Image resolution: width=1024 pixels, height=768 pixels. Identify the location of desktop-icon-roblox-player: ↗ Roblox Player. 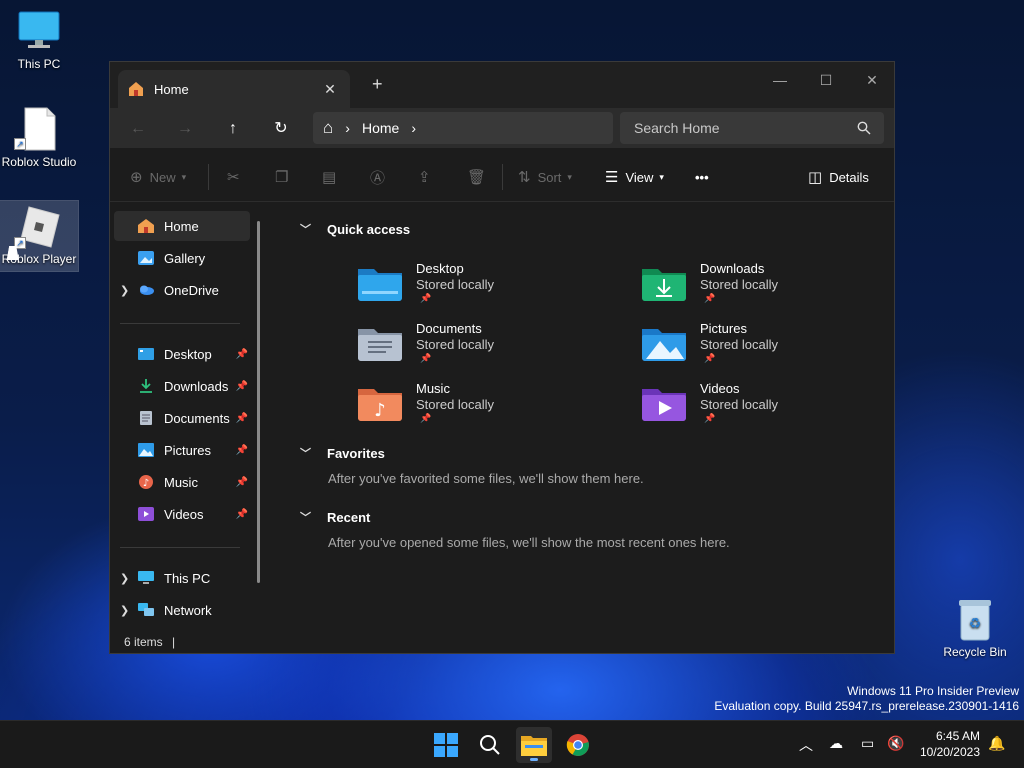
(39, 236).